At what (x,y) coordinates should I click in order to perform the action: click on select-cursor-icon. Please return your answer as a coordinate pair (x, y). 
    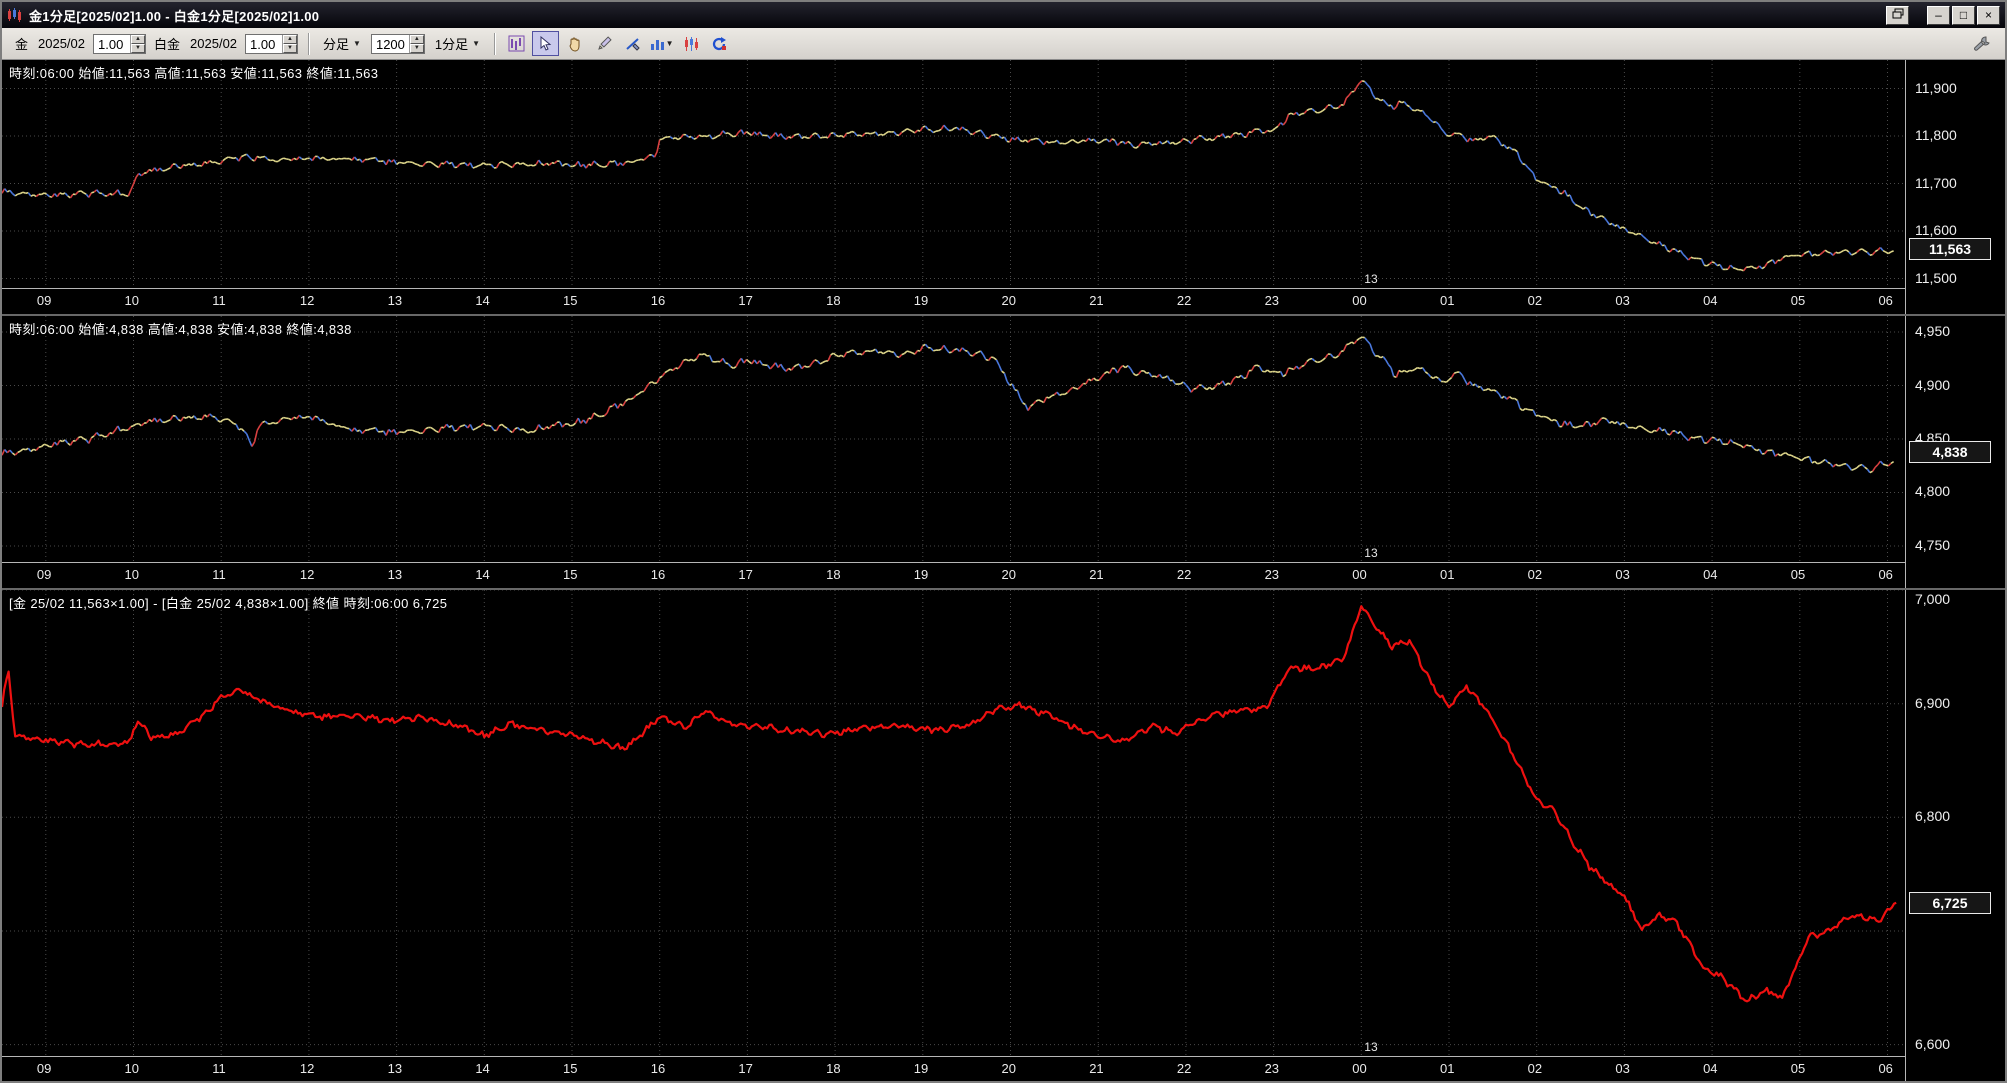
    Looking at the image, I should click on (546, 43).